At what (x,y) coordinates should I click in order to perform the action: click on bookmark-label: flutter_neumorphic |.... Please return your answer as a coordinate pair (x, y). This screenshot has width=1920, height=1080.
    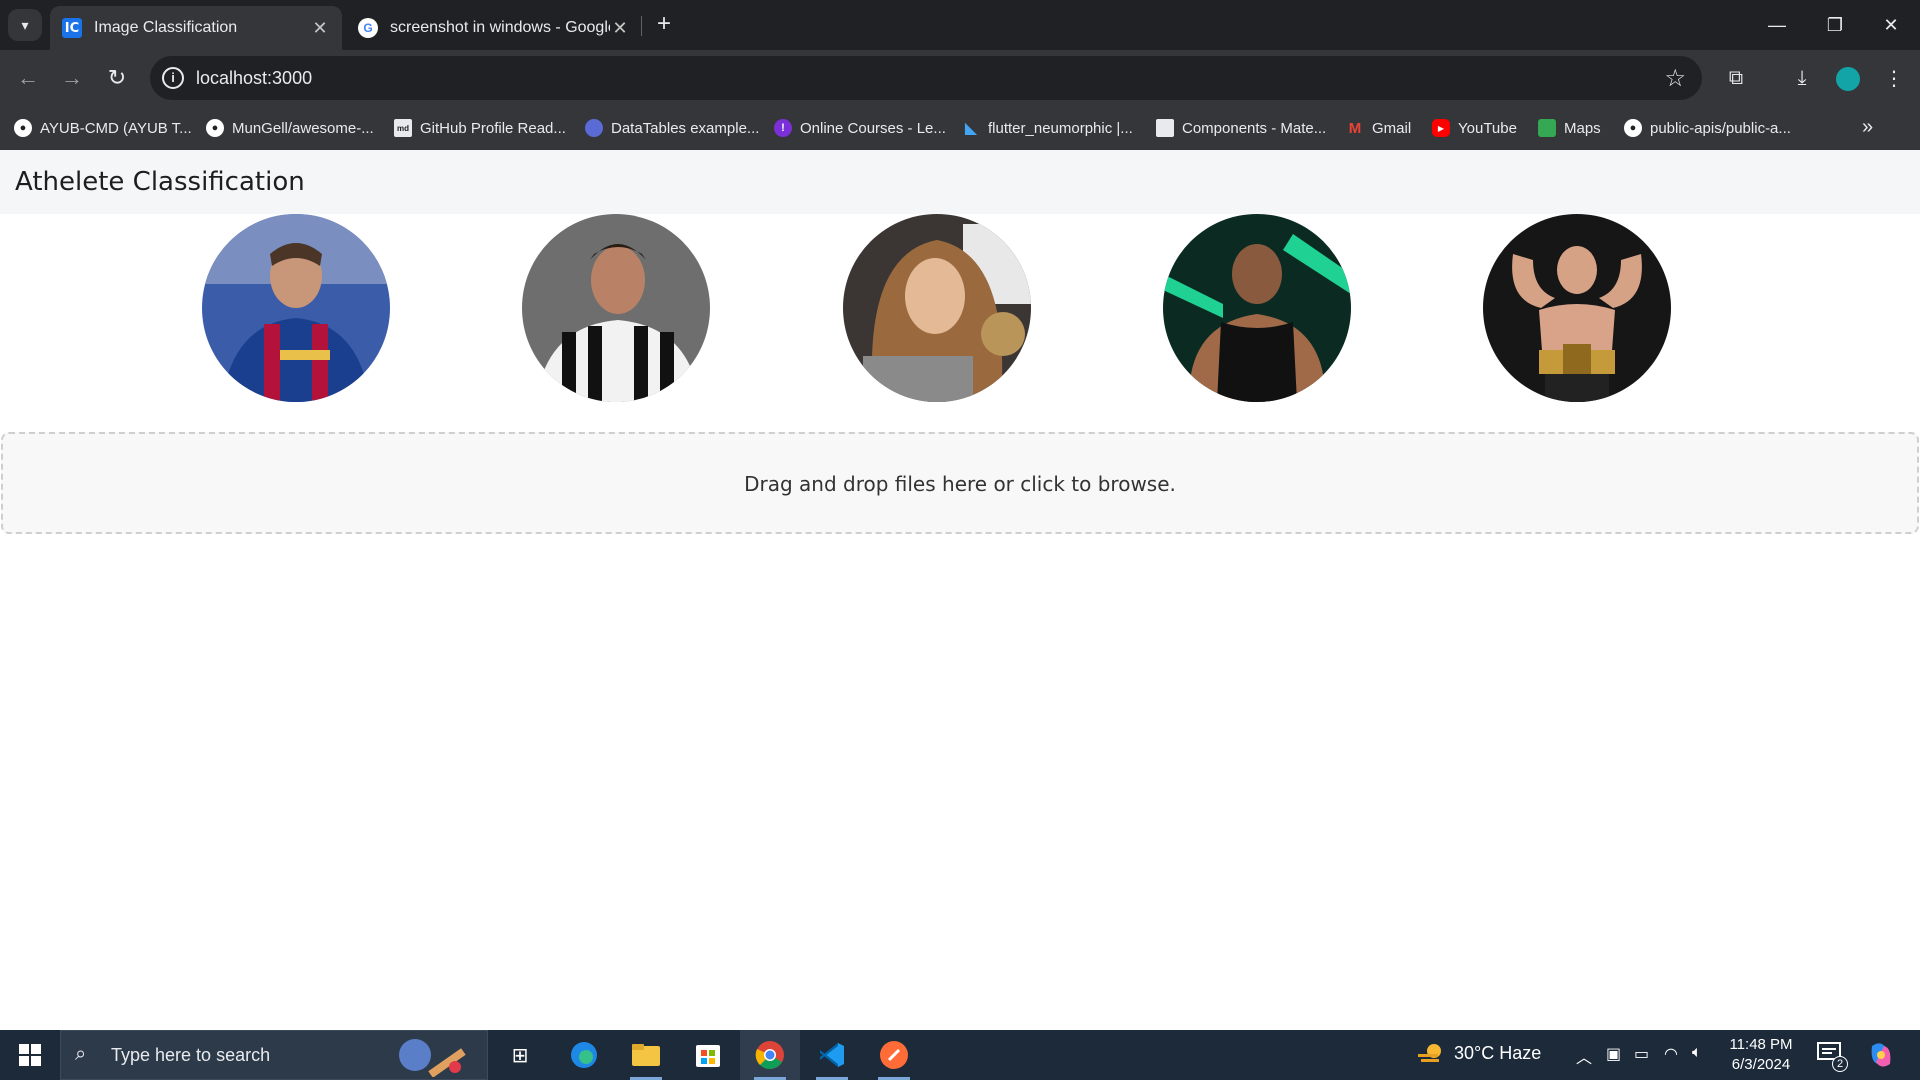
    Looking at the image, I should click on (1060, 128).